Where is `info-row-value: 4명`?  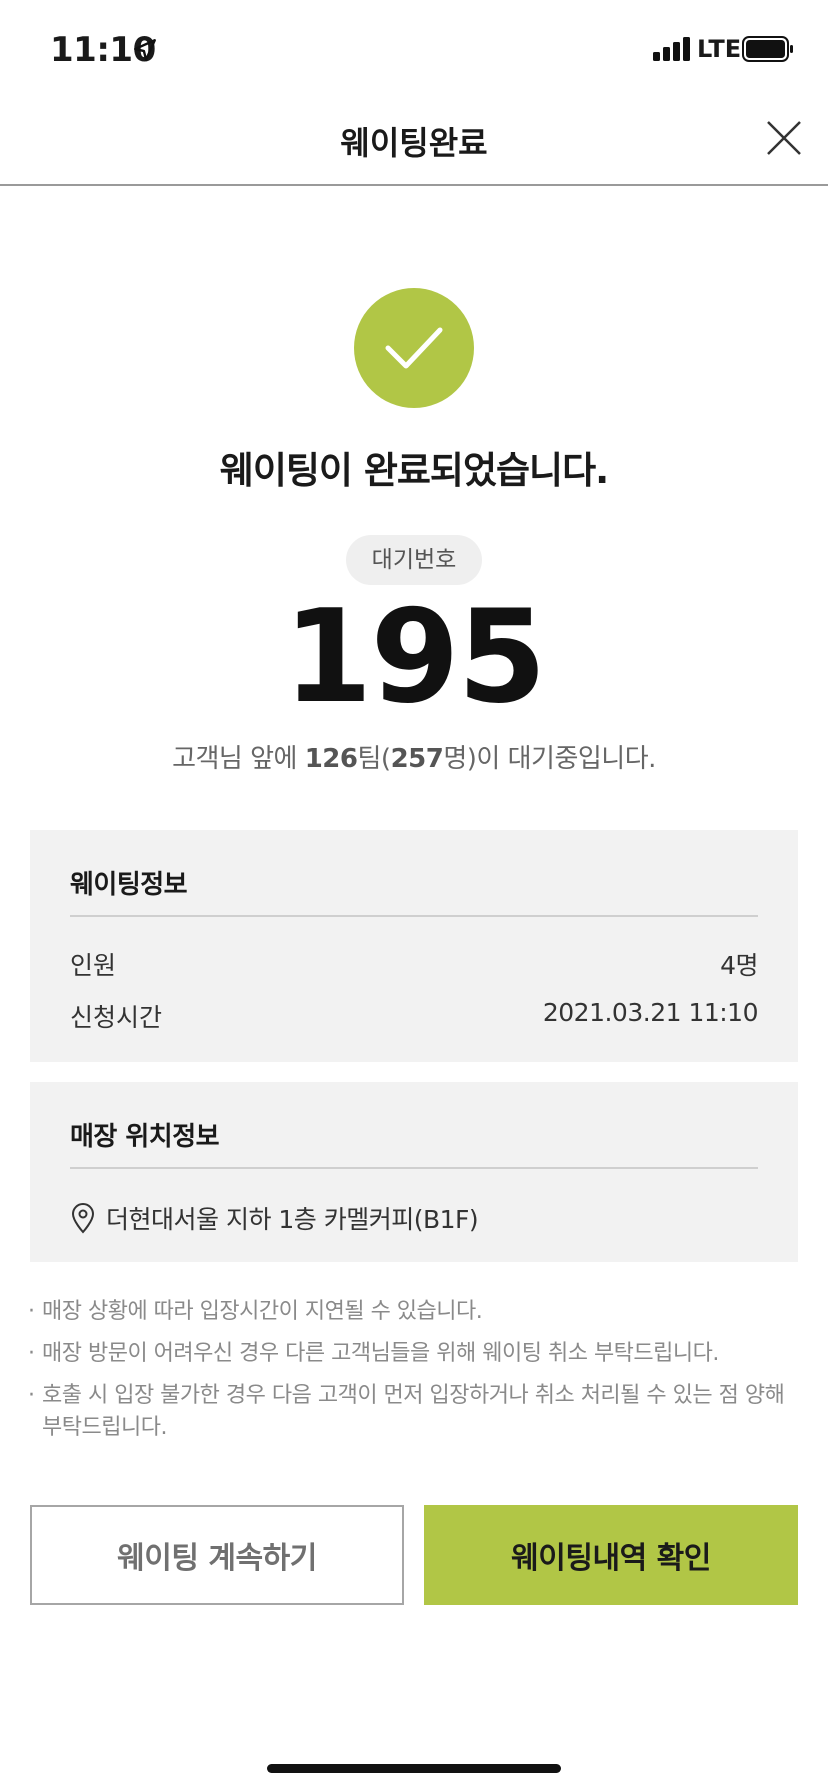
info-row-value: 4명 is located at coordinates (739, 965).